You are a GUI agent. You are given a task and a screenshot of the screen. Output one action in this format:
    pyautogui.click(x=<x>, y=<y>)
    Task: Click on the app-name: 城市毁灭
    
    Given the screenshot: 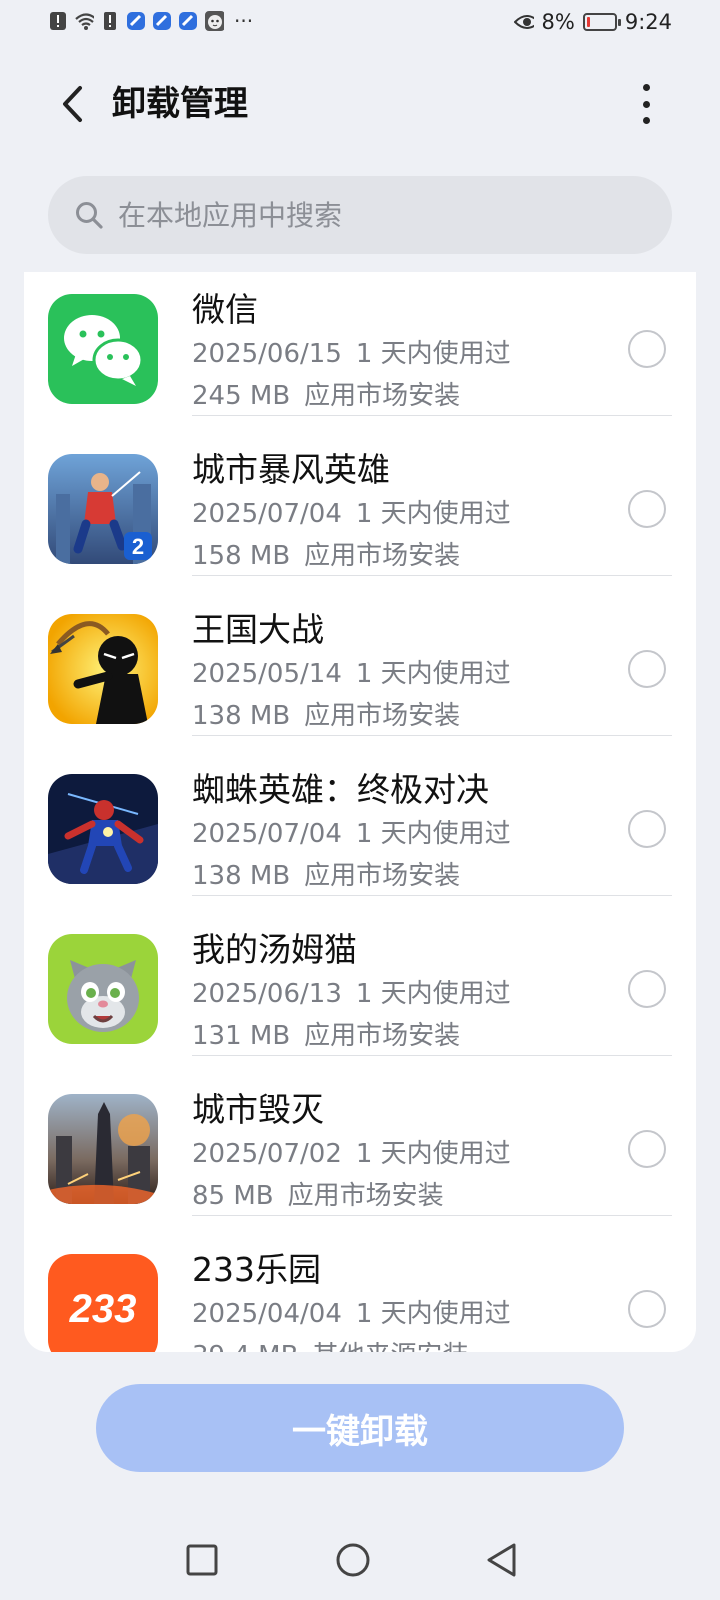 What is the action you would take?
    pyautogui.click(x=258, y=1109)
    